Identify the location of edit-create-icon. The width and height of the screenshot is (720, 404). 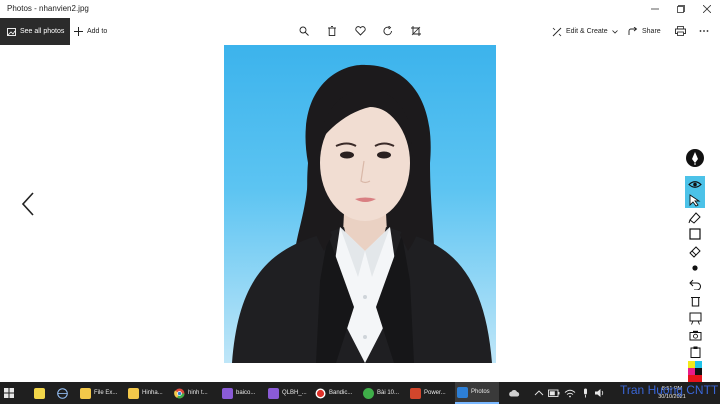
(557, 31).